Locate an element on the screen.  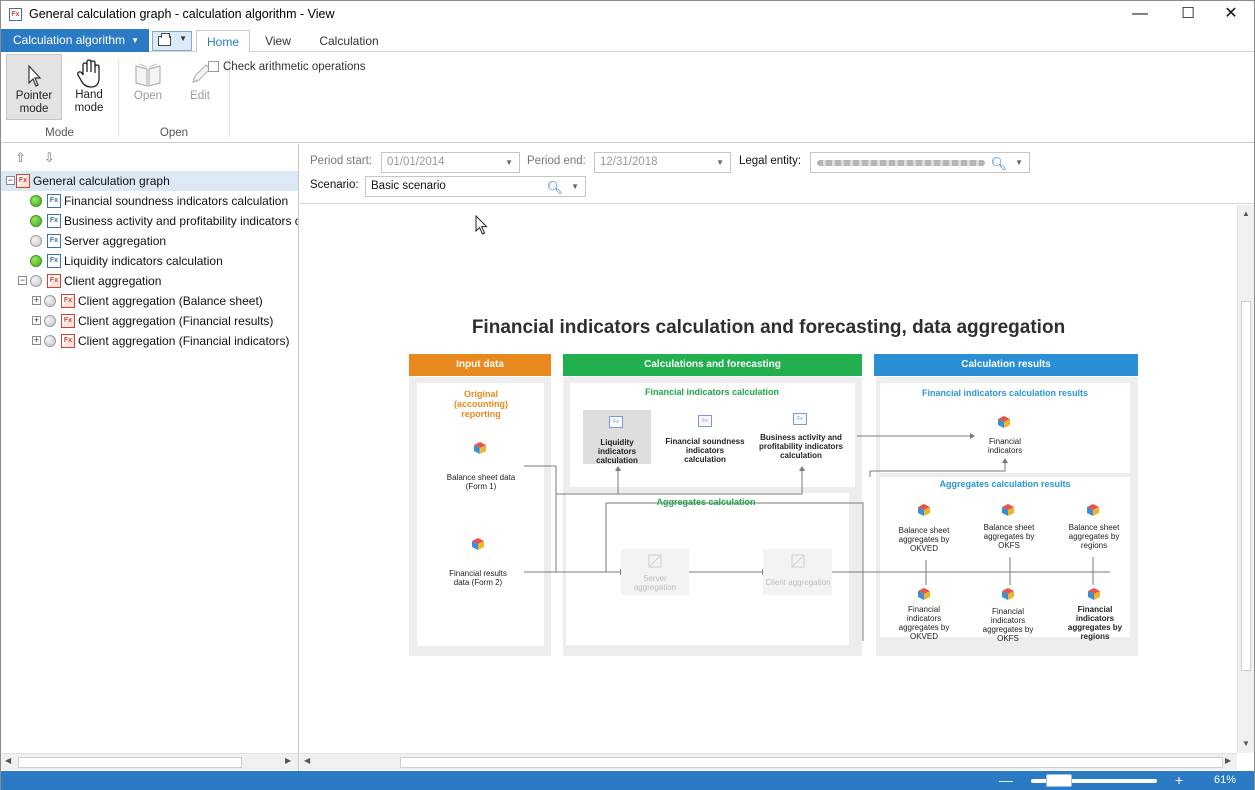
status-green-icon is located at coordinates (36, 201).